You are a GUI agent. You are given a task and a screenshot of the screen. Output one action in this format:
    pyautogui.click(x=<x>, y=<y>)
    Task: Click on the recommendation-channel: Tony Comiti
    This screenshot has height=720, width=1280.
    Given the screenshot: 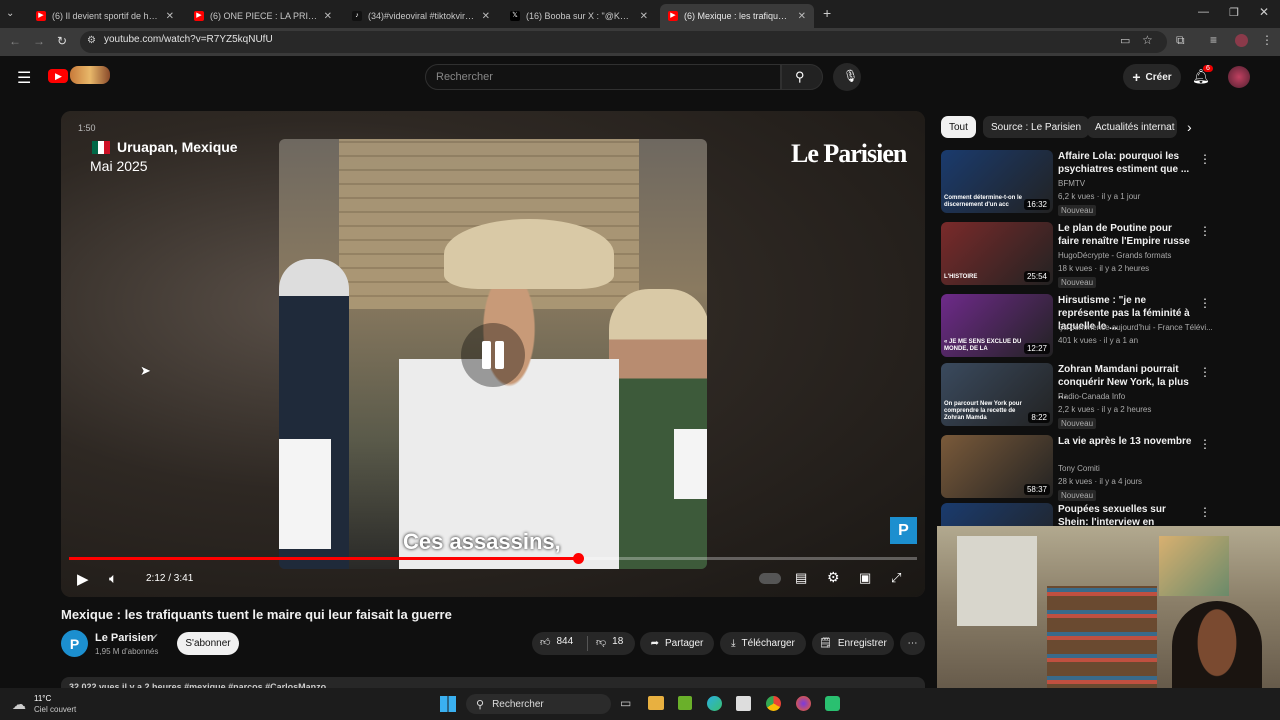 What is the action you would take?
    pyautogui.click(x=1079, y=468)
    